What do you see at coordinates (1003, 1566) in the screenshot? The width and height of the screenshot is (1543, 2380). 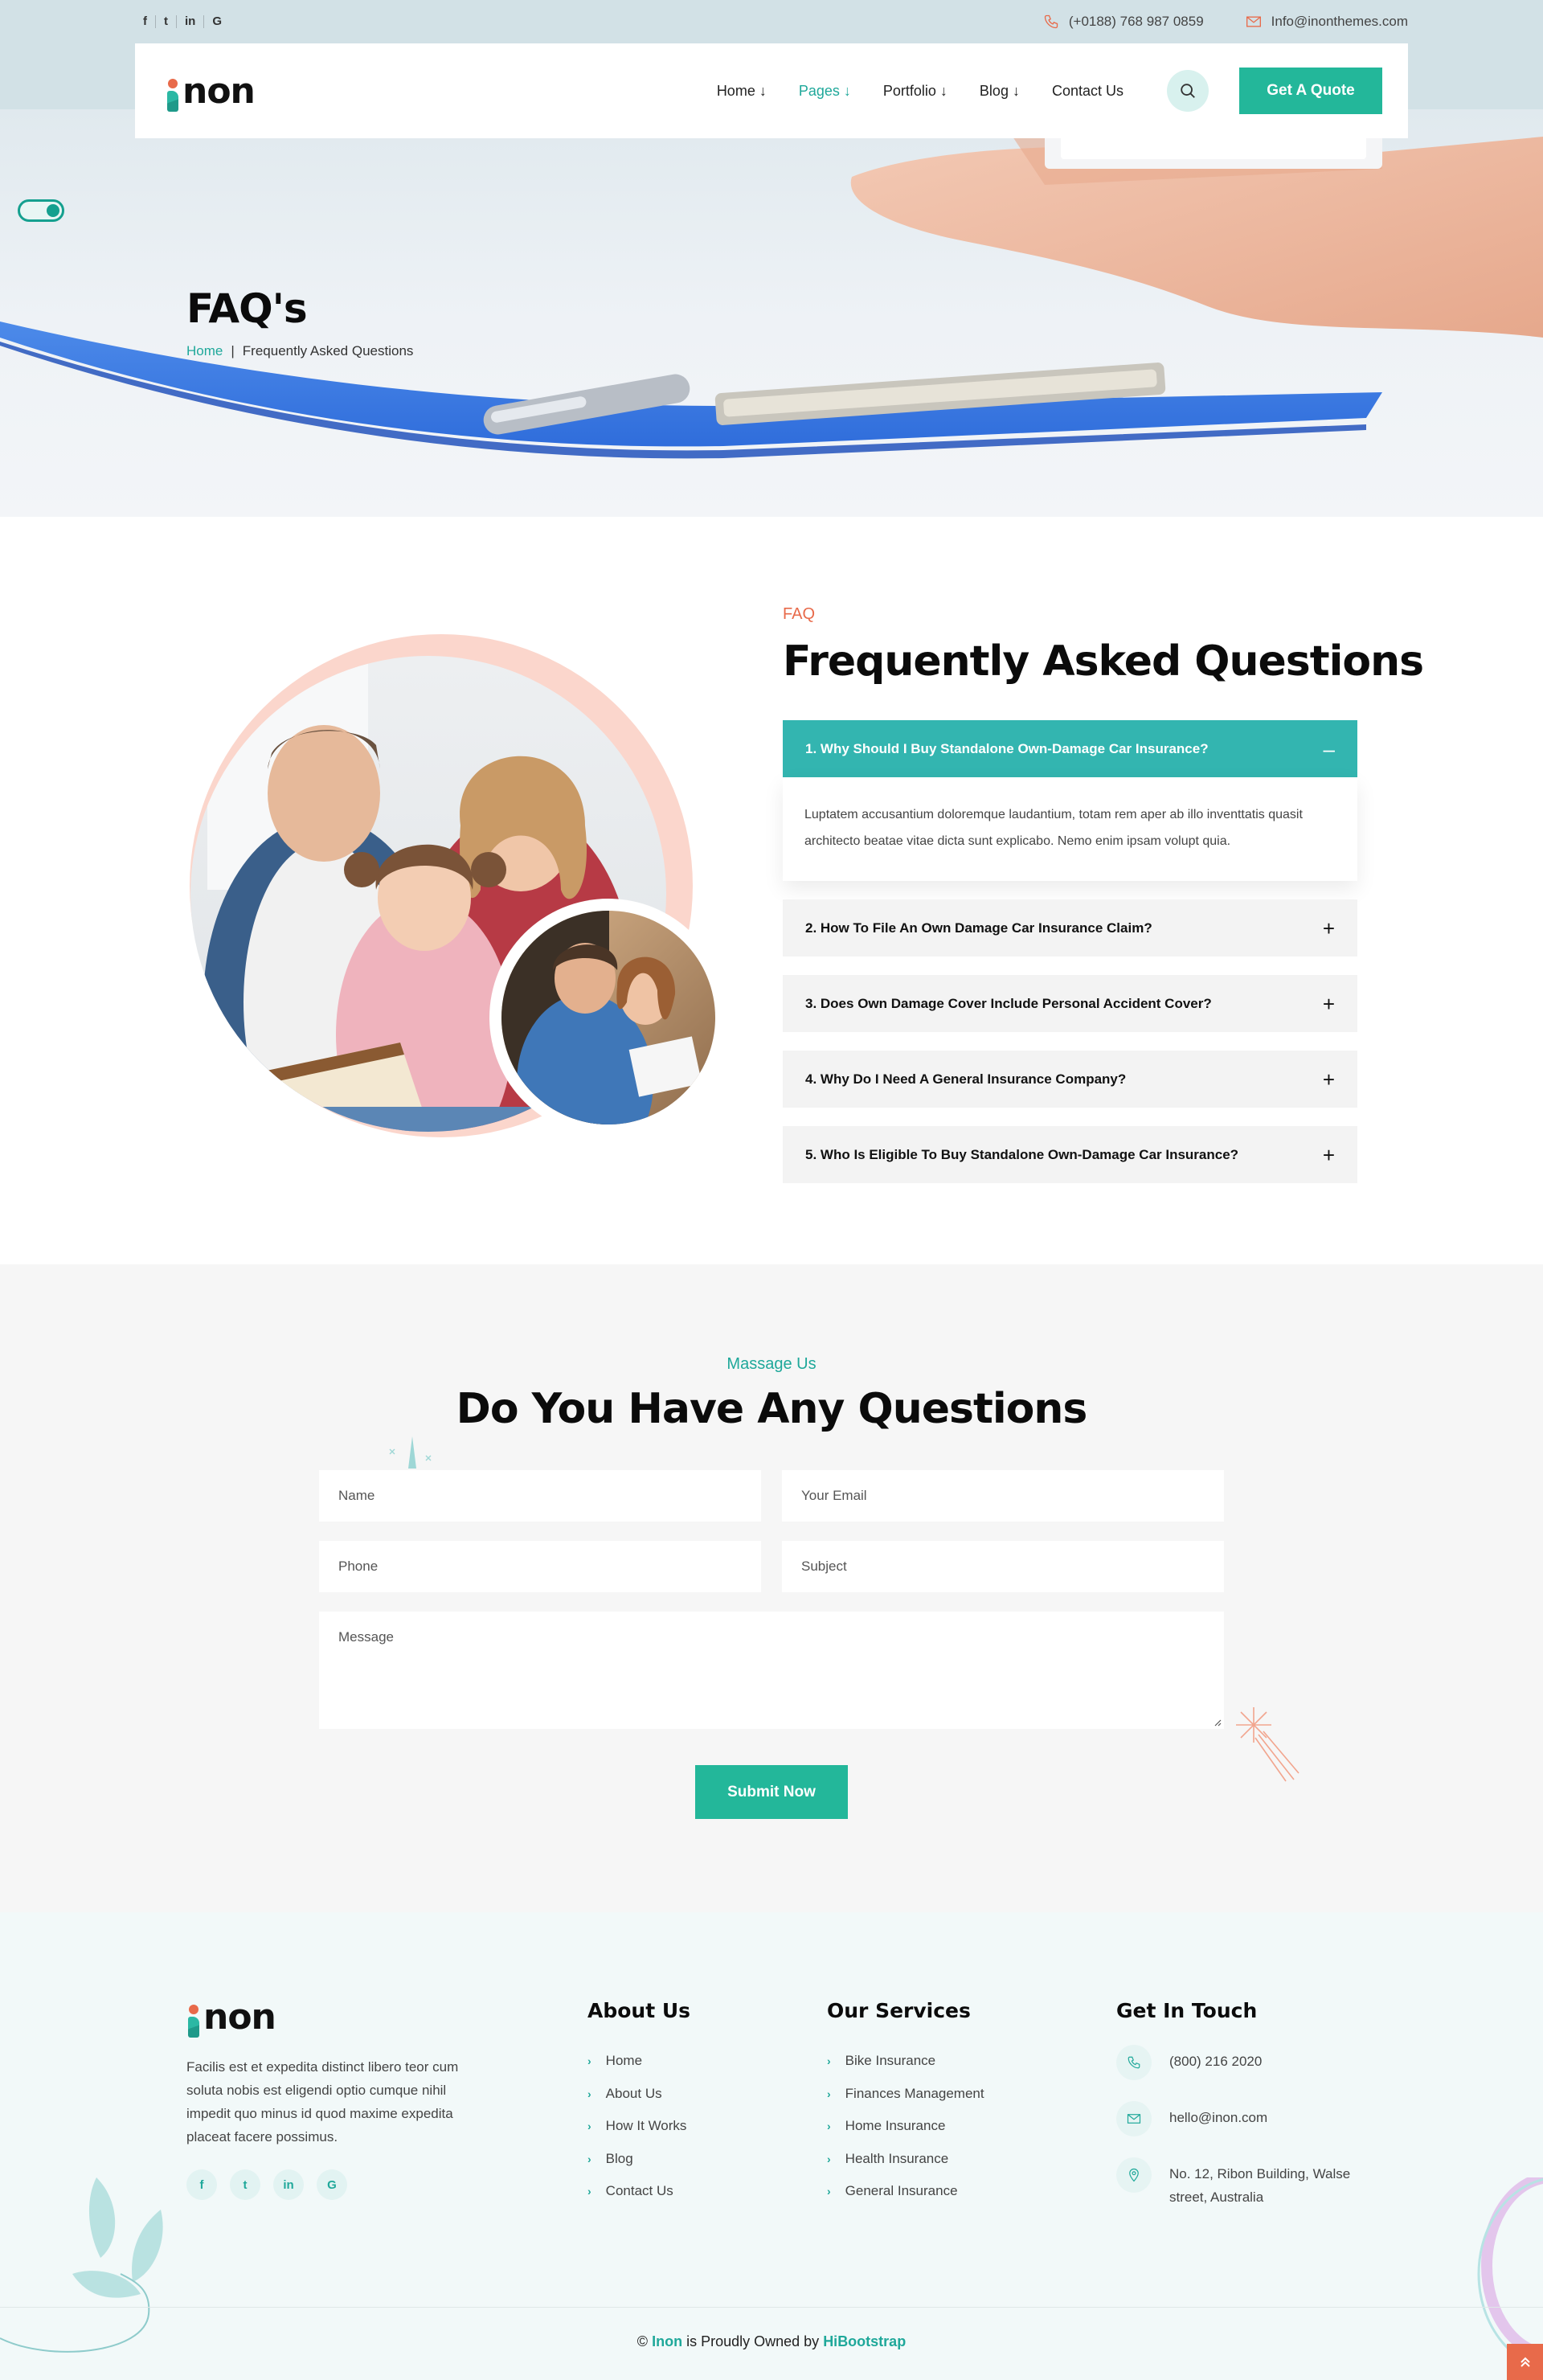 I see `subject-field: Subject` at bounding box center [1003, 1566].